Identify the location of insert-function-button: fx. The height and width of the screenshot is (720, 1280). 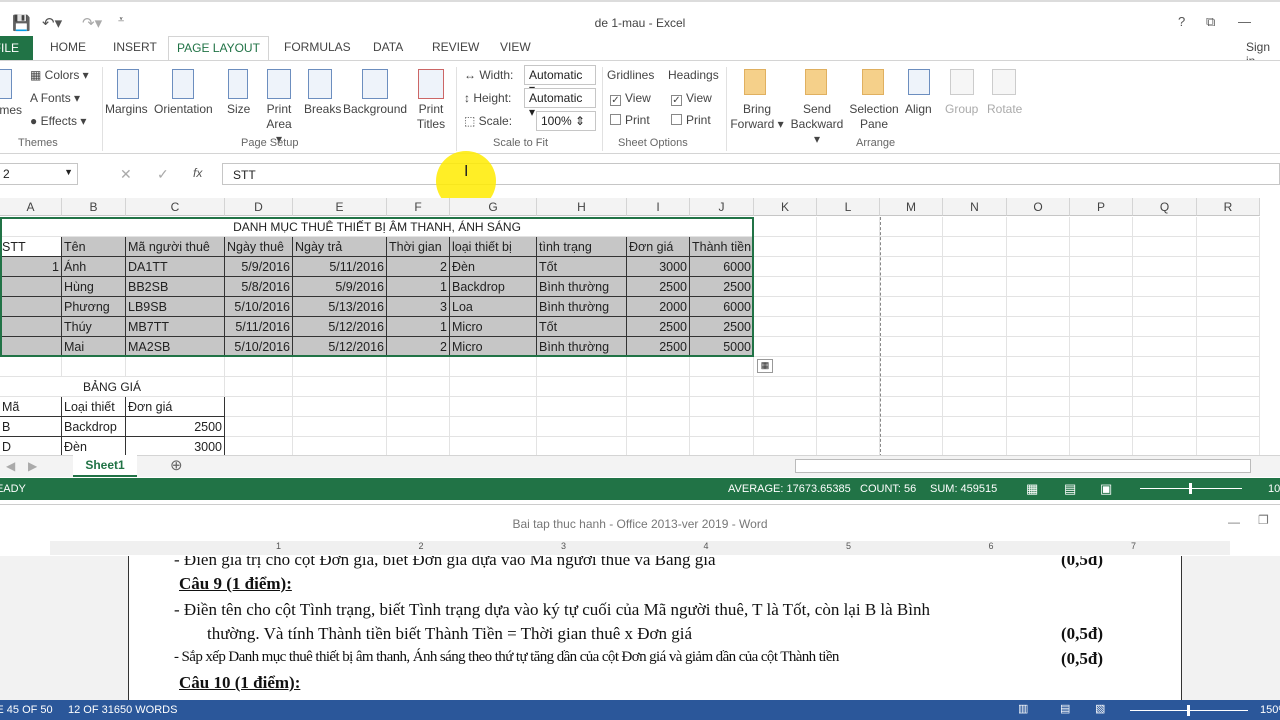
(197, 173).